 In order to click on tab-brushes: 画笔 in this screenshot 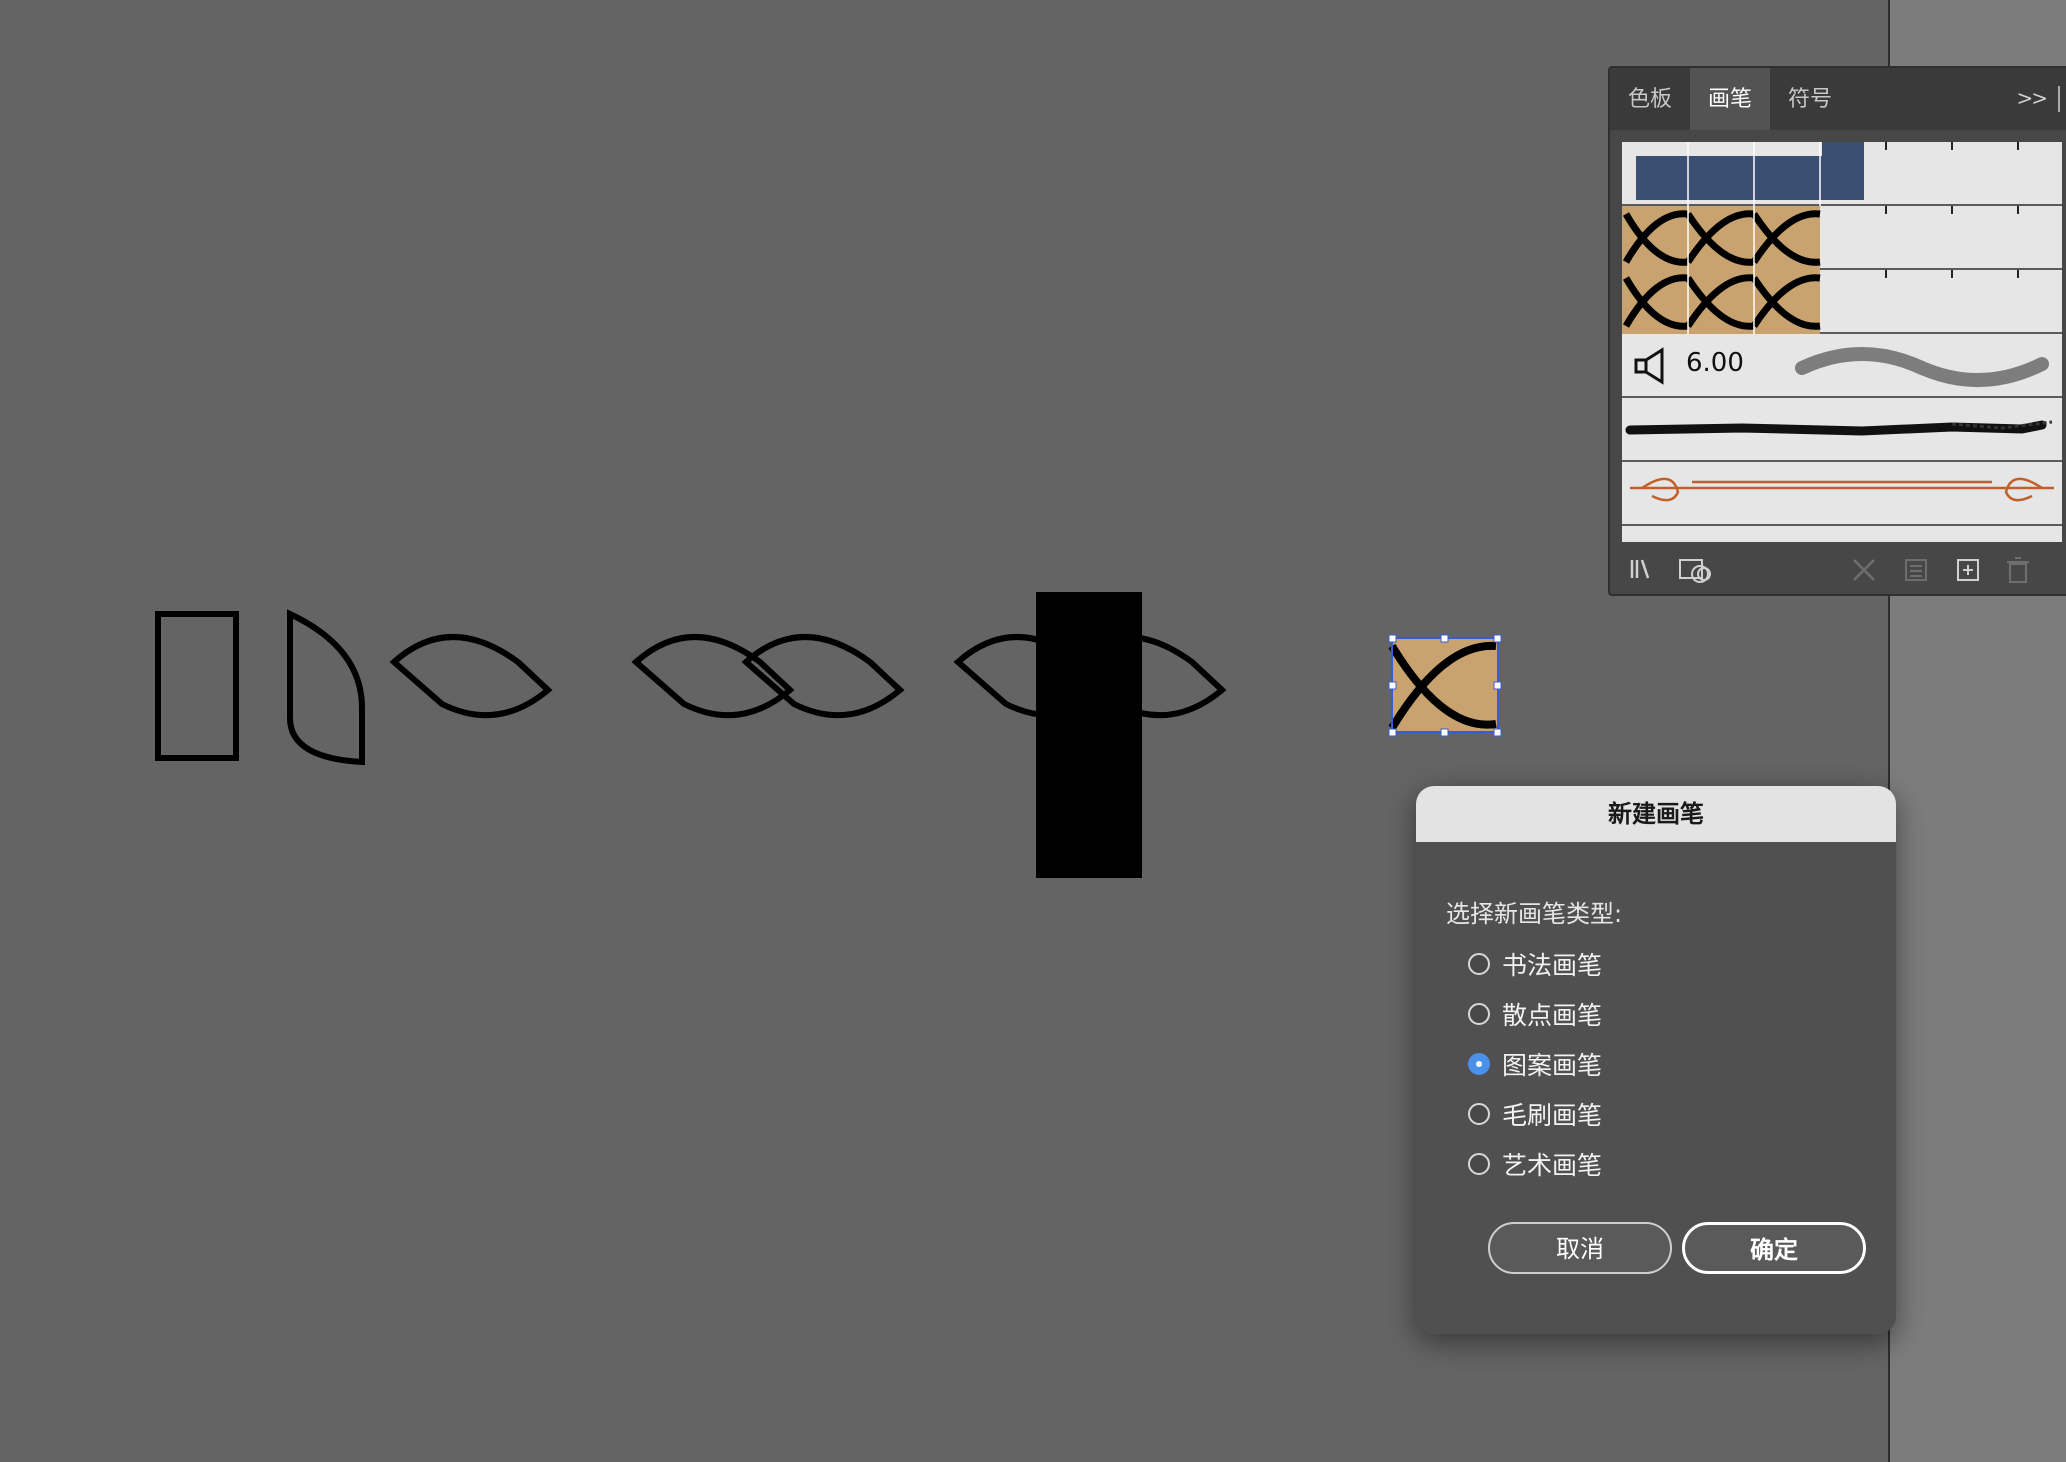, I will do `click(1730, 99)`.